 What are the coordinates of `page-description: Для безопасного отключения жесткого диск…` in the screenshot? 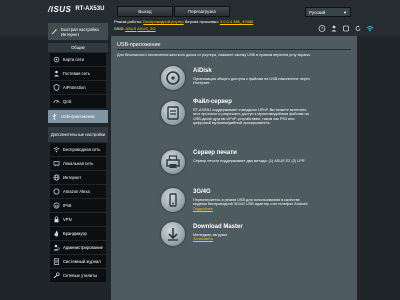 It's located at (214, 55).